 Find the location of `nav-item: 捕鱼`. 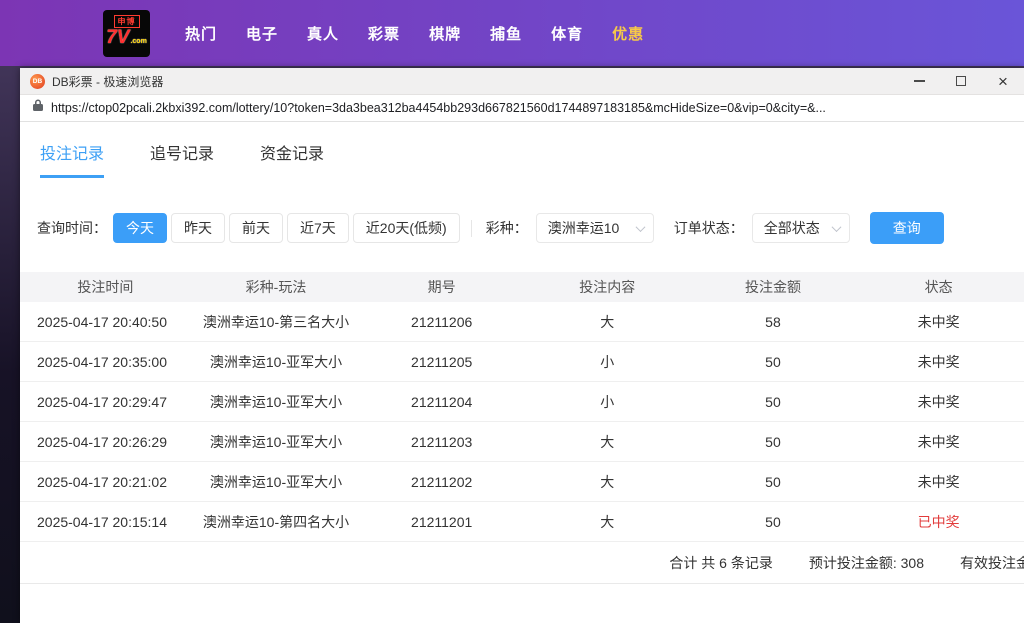

nav-item: 捕鱼 is located at coordinates (506, 33).